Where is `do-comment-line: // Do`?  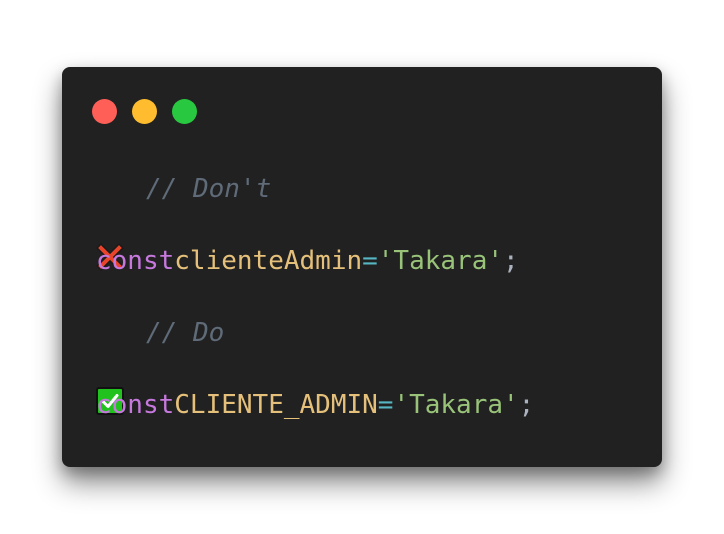
do-comment-line: // Do is located at coordinates (160, 365).